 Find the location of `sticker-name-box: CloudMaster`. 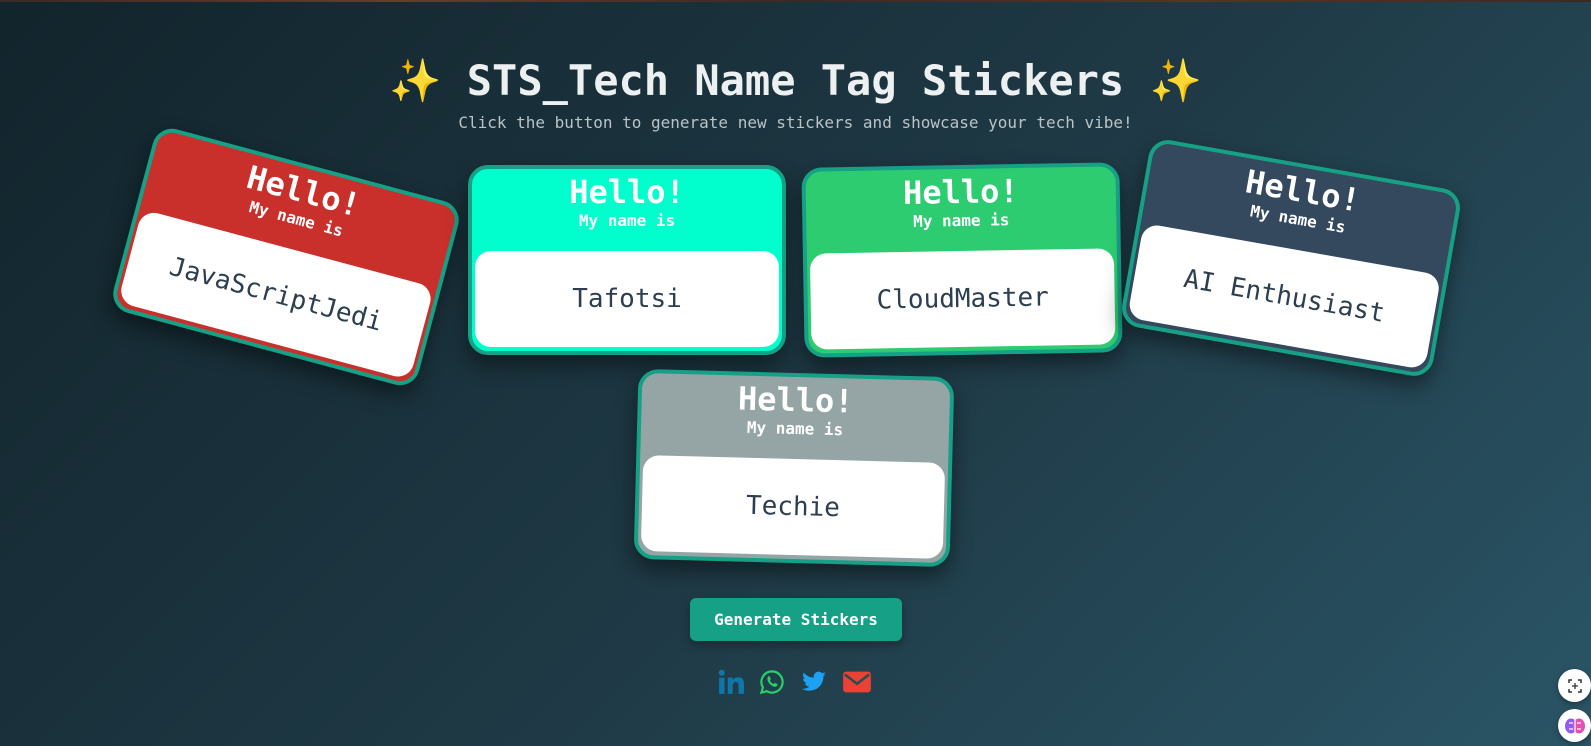

sticker-name-box: CloudMaster is located at coordinates (962, 299).